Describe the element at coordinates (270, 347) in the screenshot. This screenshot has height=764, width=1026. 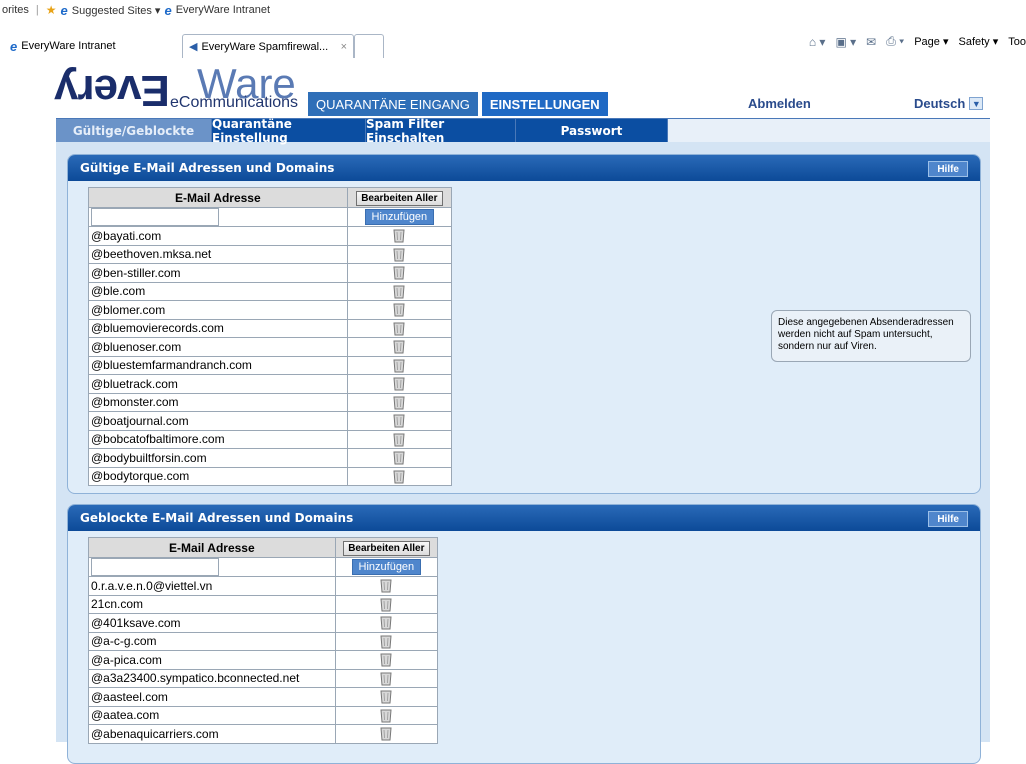
I see `table-row: @bluenoser.com` at that location.